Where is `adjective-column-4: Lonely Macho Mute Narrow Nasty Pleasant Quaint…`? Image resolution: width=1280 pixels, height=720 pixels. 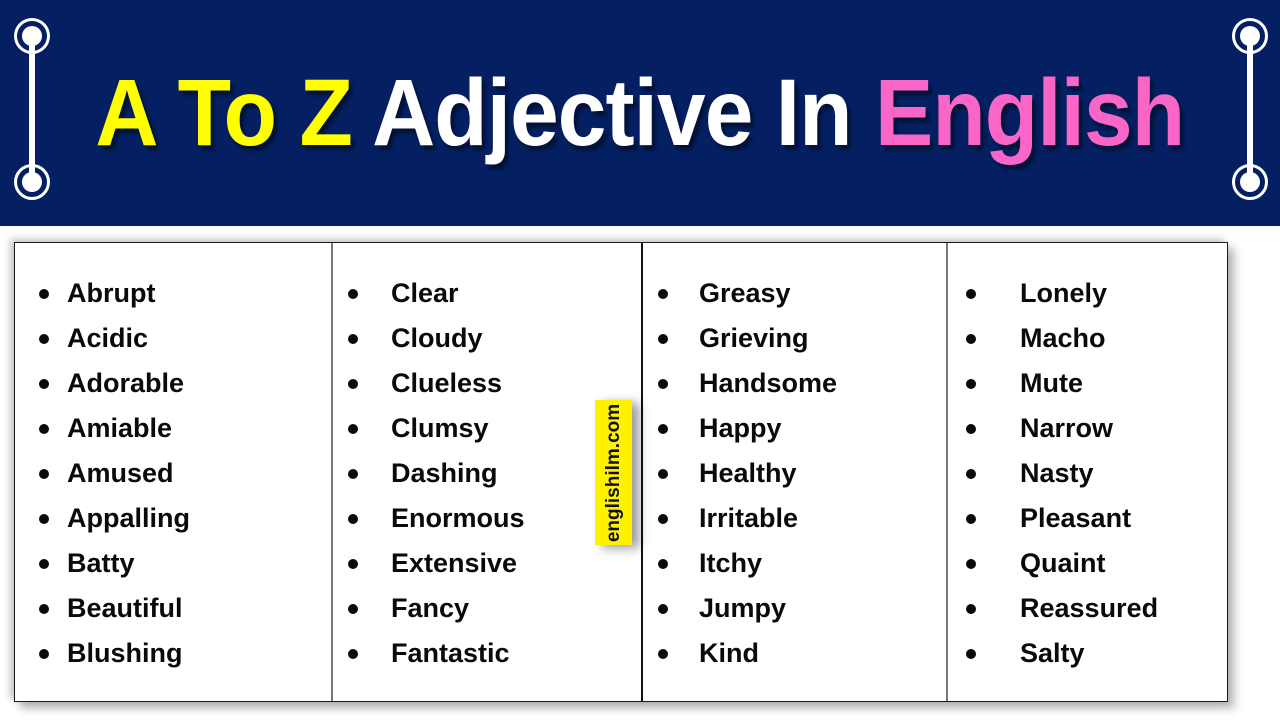 adjective-column-4: Lonely Macho Mute Narrow Nasty Pleasant Quaint… is located at coordinates (1085, 472).